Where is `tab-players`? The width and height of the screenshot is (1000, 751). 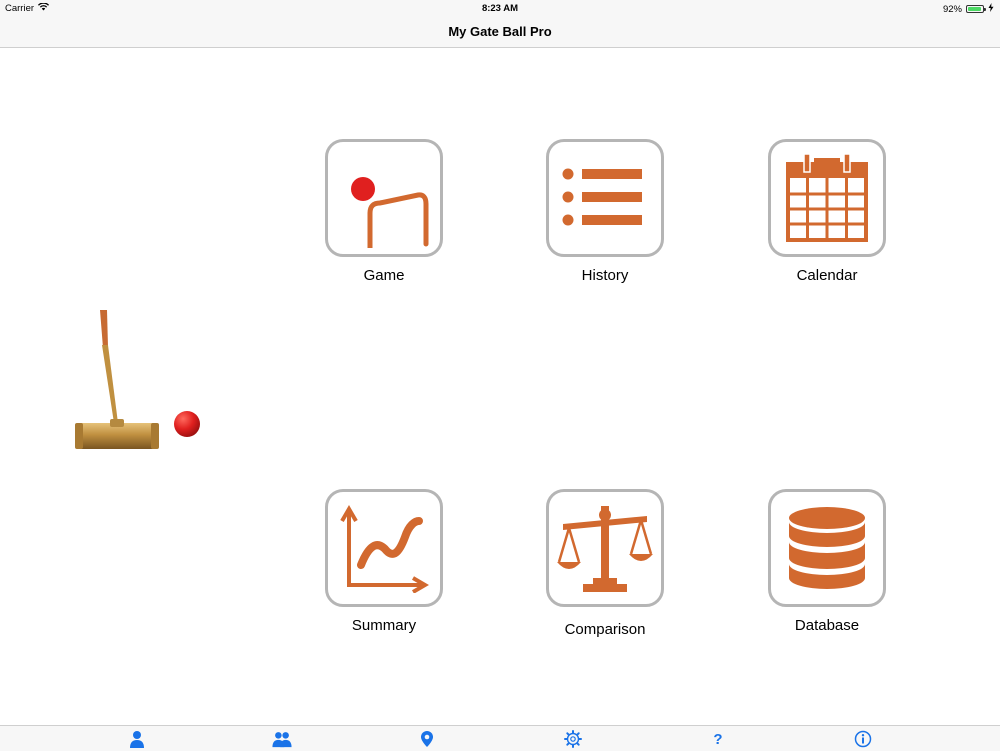 tab-players is located at coordinates (282, 739).